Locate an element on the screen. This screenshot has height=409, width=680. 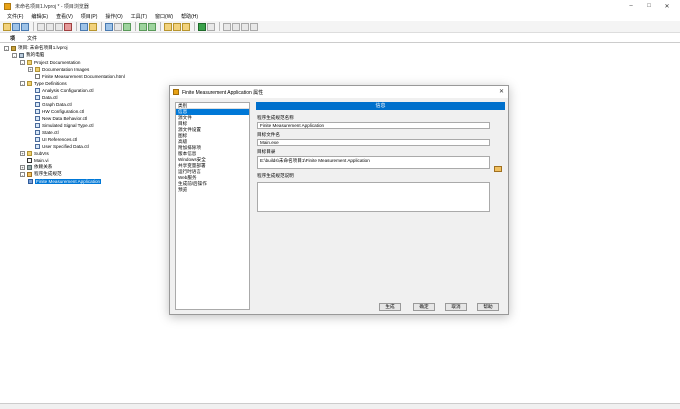
view-tabs: 项 文件 is located at coordinates (340, 38).